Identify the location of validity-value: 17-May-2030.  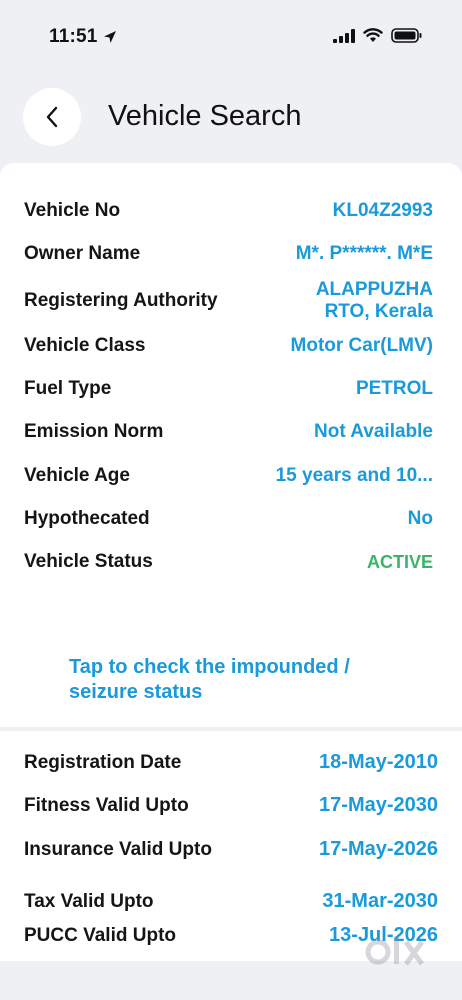
(378, 805).